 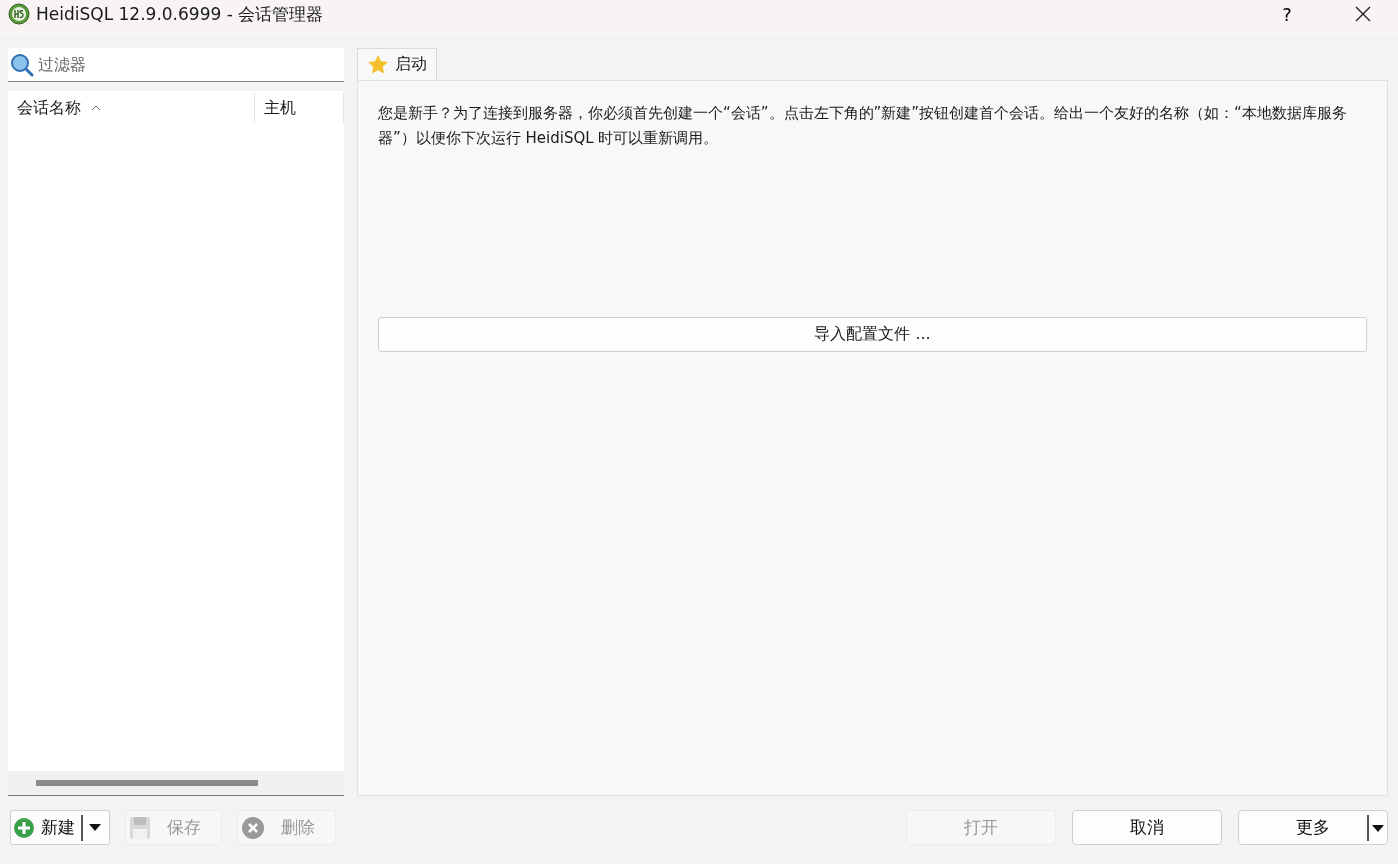 I want to click on dialog-button: 更多, so click(x=1313, y=827).